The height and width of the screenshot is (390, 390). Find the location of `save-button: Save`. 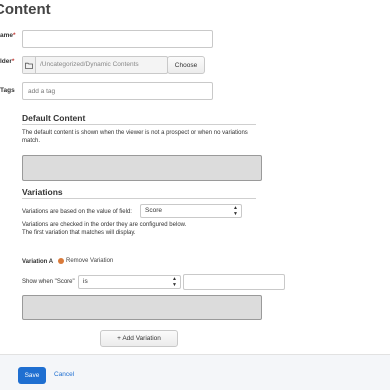

save-button: Save is located at coordinates (32, 375).